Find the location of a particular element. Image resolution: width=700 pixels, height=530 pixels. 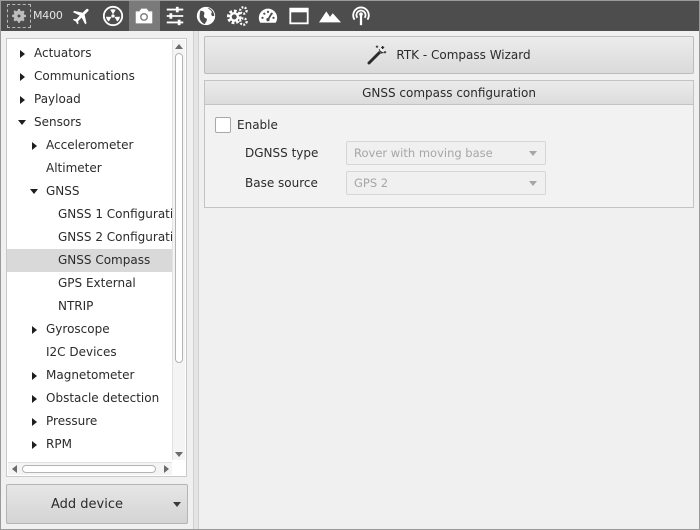

tree-item-label: Sensors is located at coordinates (58, 122).